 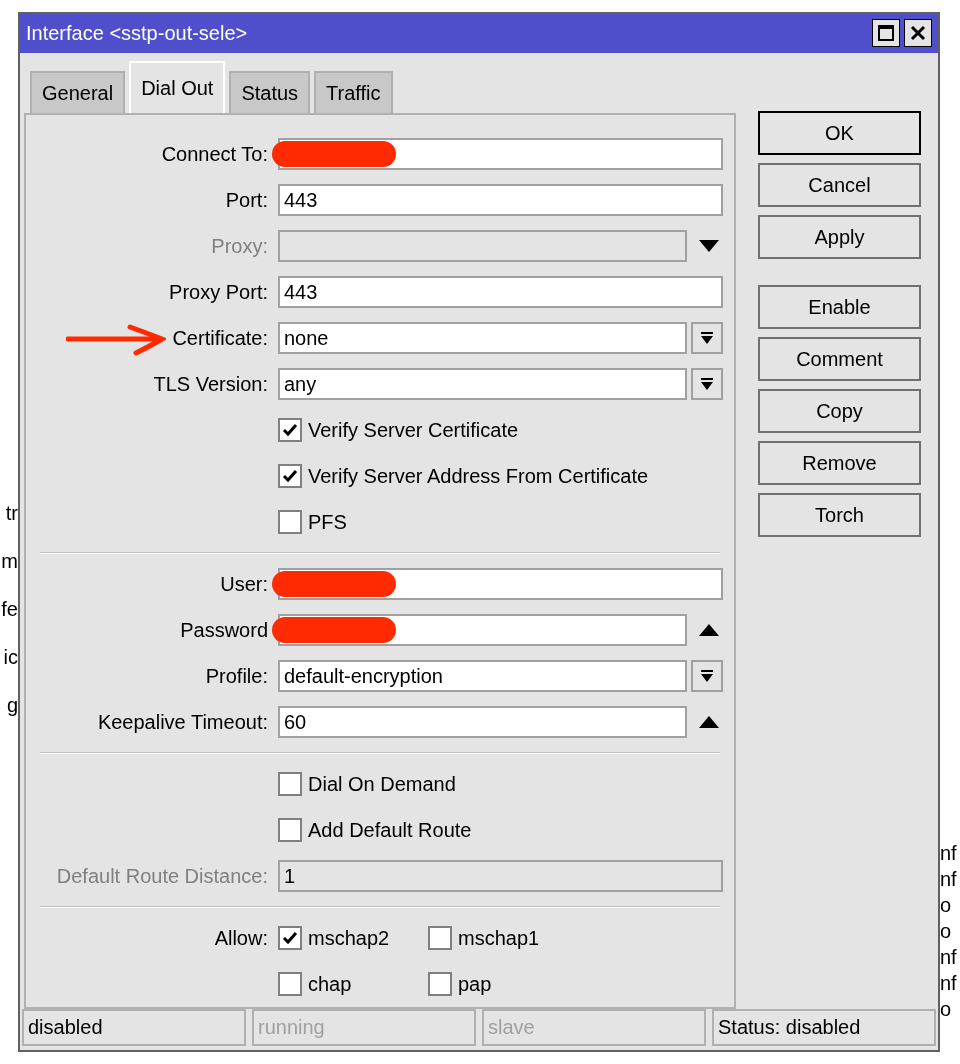 I want to click on action-button: Copy, so click(x=839, y=410).